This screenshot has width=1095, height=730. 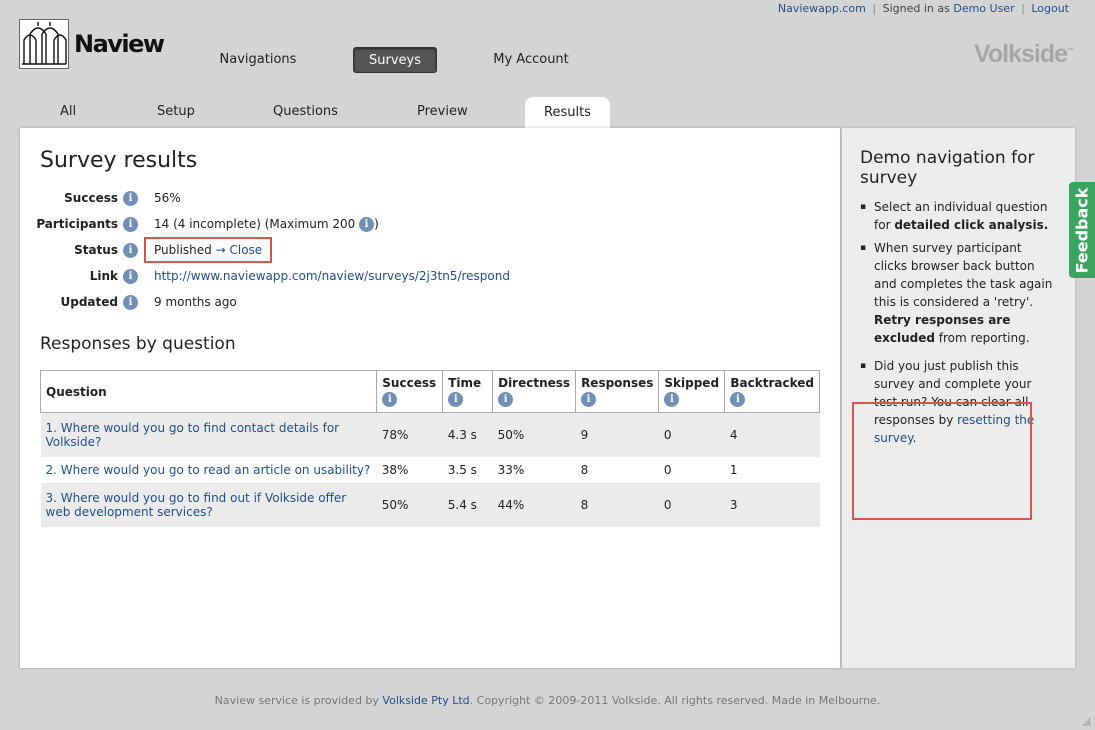 I want to click on participants-label: Participants, so click(x=77, y=224).